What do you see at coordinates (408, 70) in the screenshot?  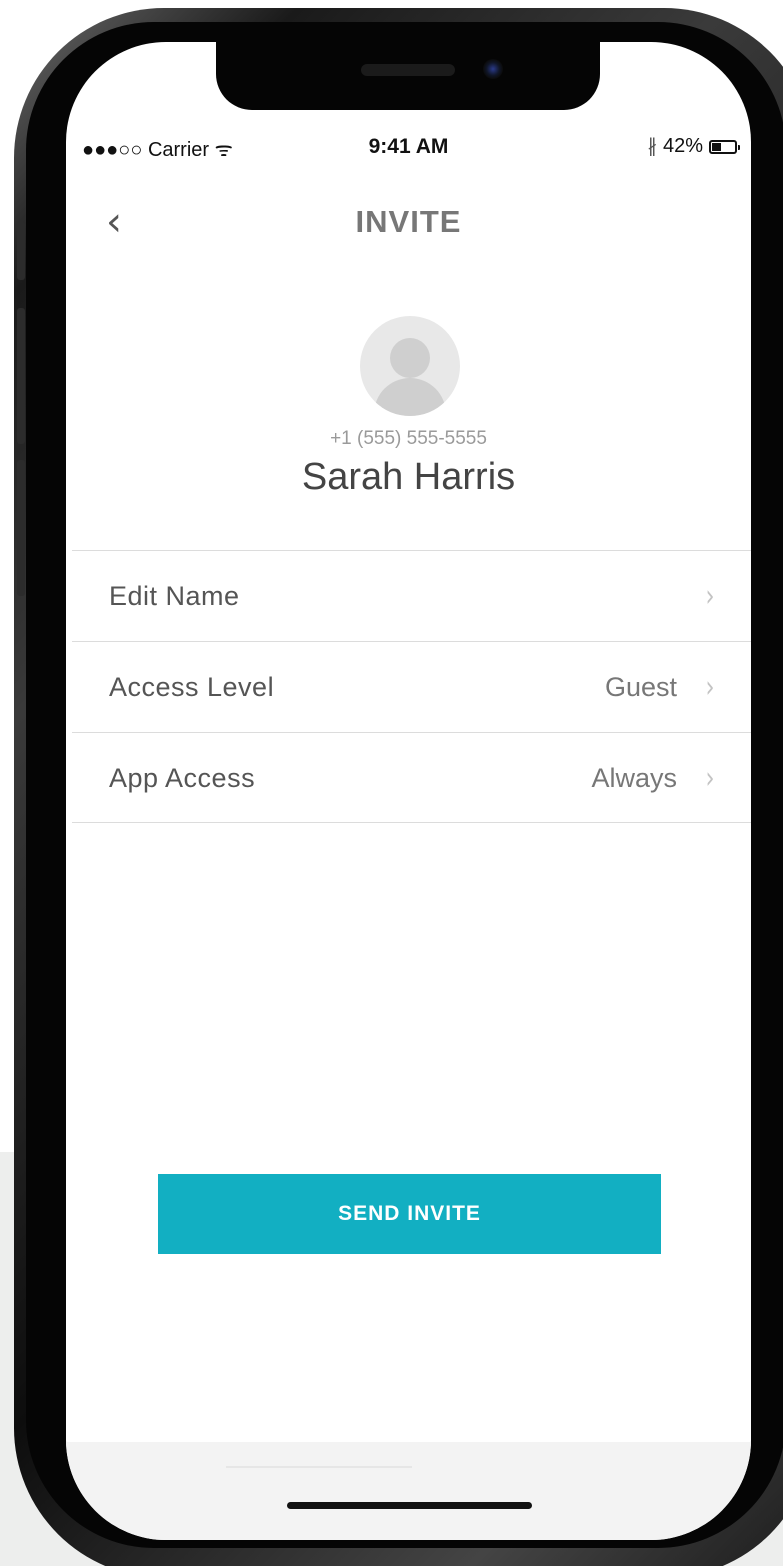 I see `earpiece-speaker` at bounding box center [408, 70].